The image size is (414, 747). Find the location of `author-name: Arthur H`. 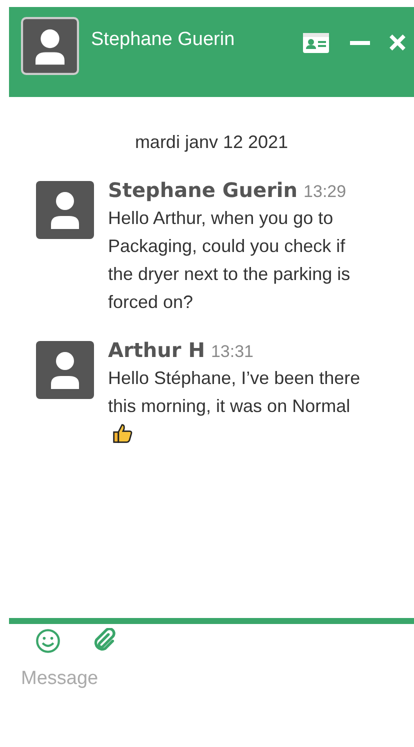

author-name: Arthur H is located at coordinates (156, 350).